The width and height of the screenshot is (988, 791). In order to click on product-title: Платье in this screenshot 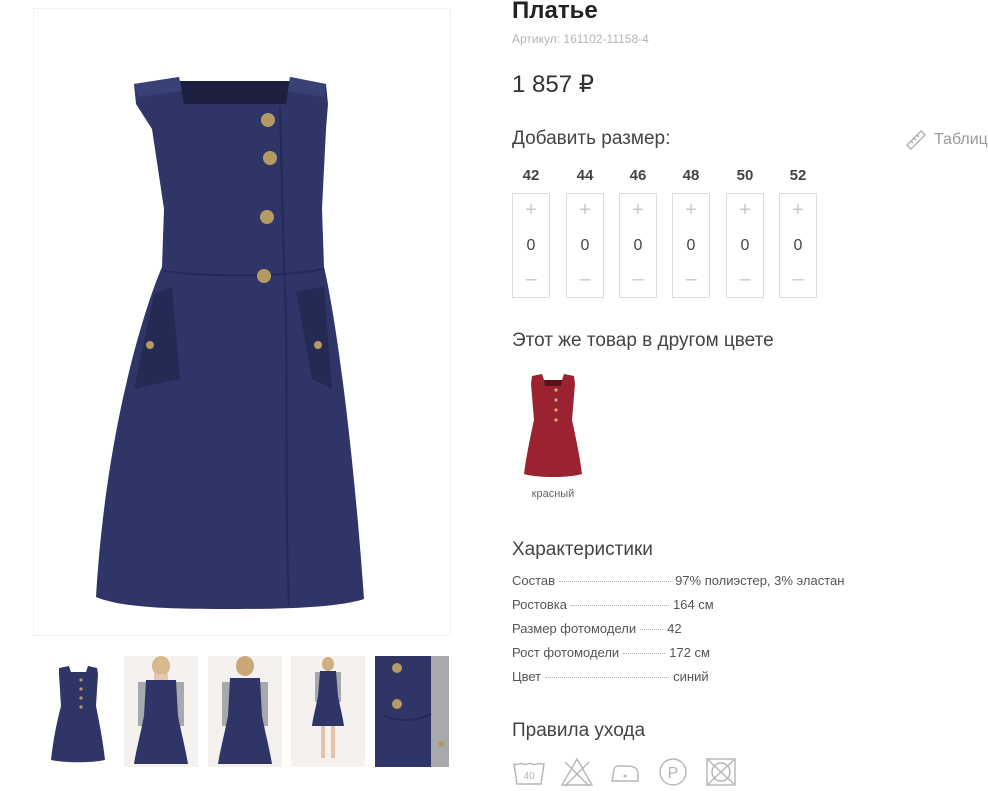, I will do `click(555, 12)`.